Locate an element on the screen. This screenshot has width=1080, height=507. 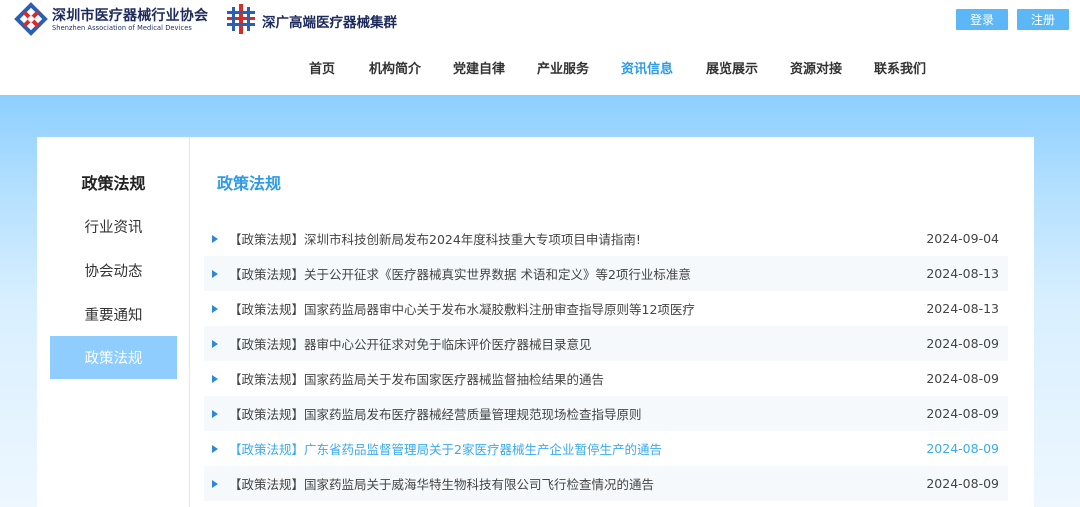
sidebar-item-industry-news: 行业资讯 is located at coordinates (113, 226).